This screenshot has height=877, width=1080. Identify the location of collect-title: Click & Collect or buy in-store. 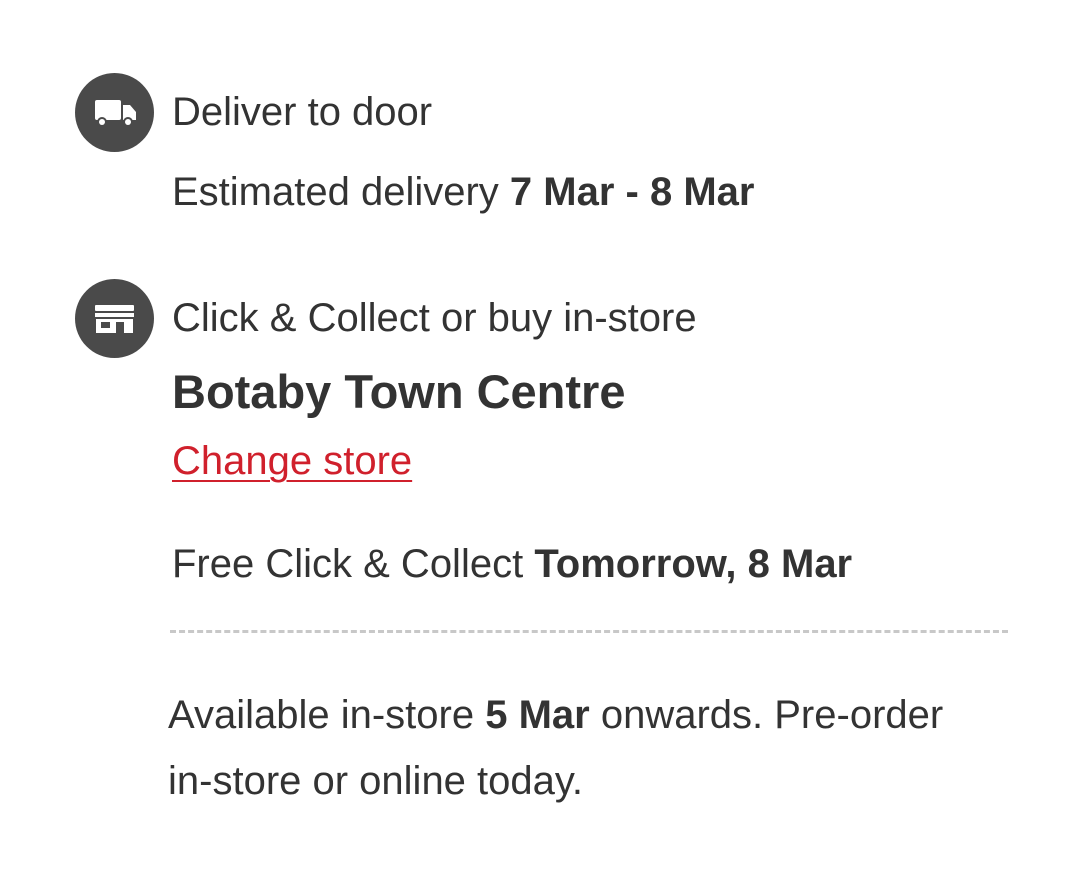
(434, 318).